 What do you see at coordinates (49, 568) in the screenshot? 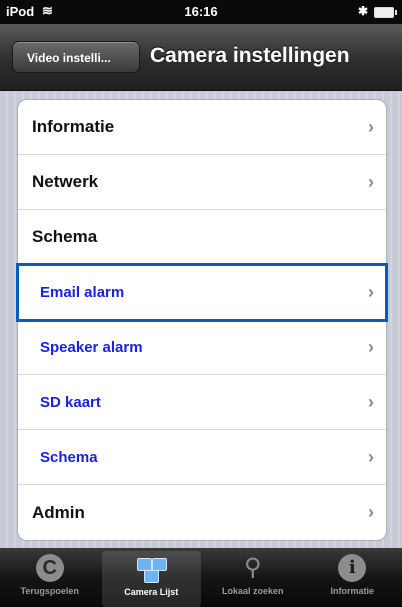
I see `replay-icon: C` at bounding box center [49, 568].